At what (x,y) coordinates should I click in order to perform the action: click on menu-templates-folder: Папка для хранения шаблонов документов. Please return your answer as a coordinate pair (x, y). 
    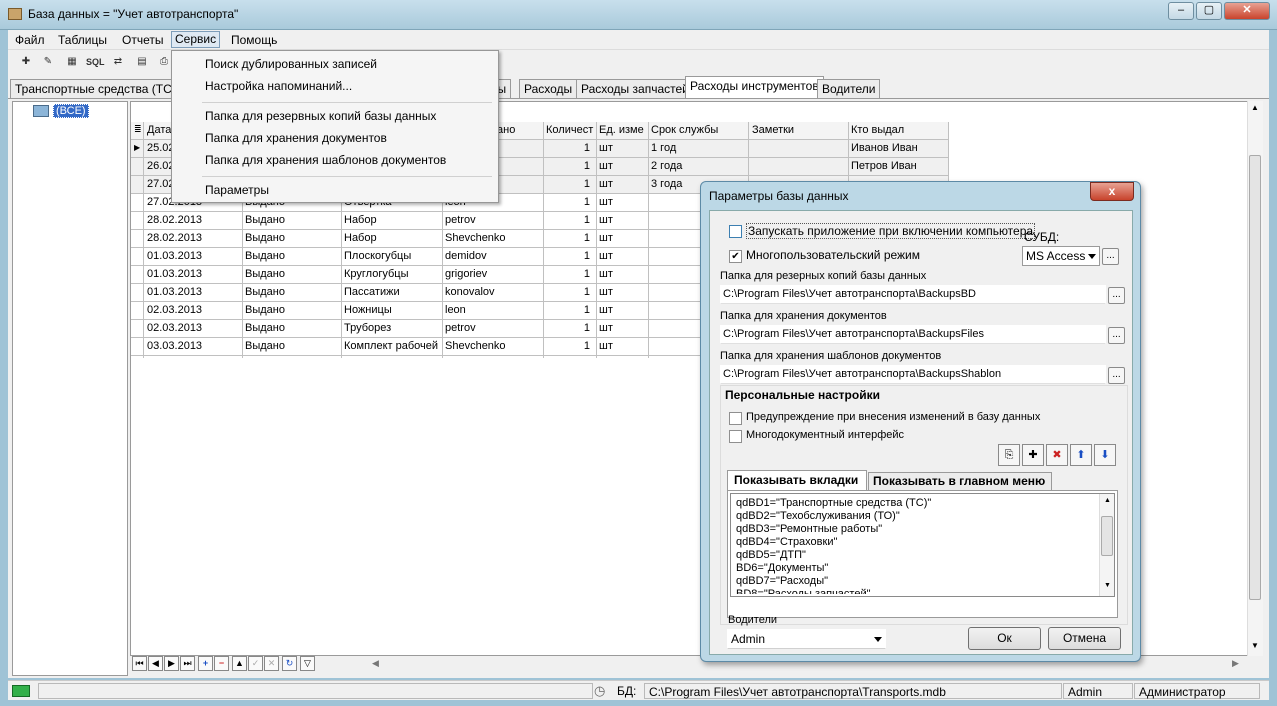
    Looking at the image, I should click on (325, 160).